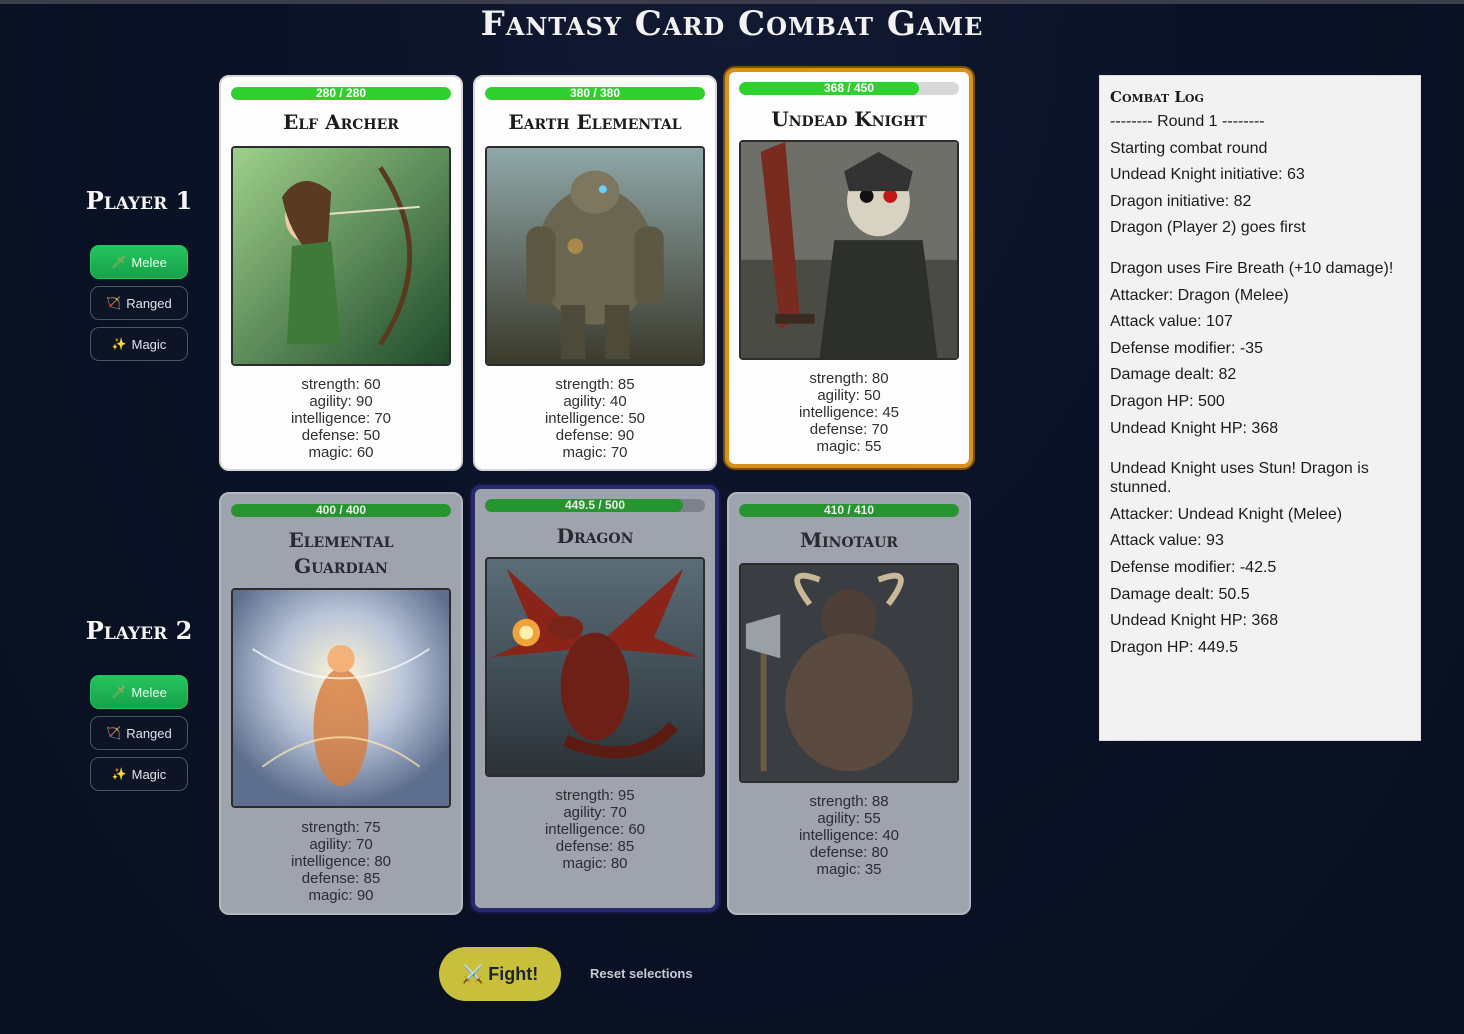  I want to click on stat-defense: defense: 90, so click(595, 435).